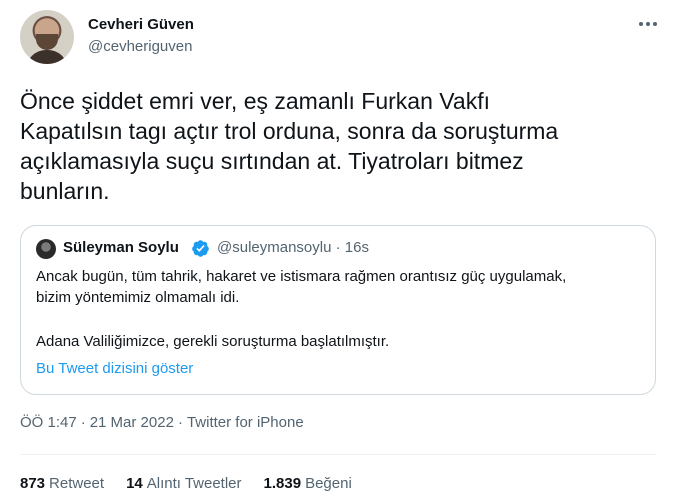 The image size is (675, 501). What do you see at coordinates (245, 422) in the screenshot?
I see `tweet-source: Twitter for iPhone` at bounding box center [245, 422].